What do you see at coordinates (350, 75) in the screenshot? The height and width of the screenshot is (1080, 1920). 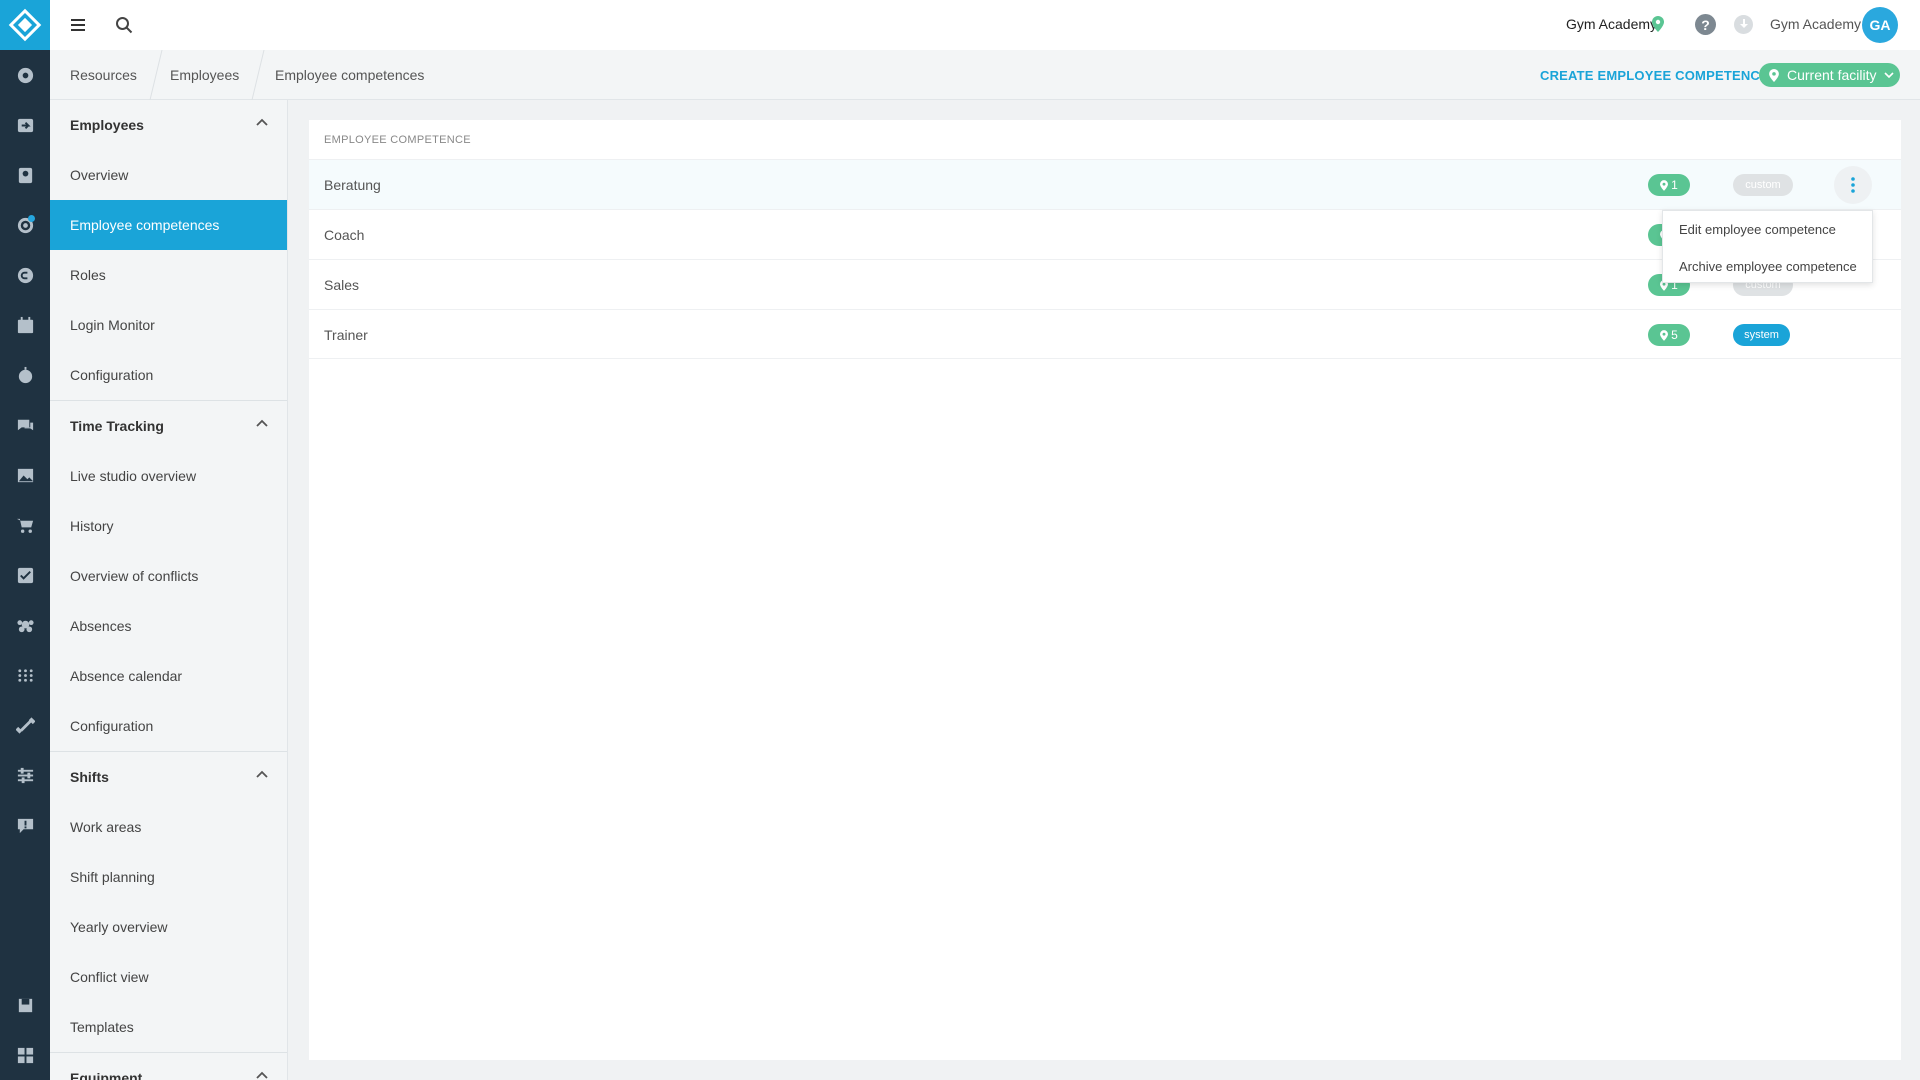 I see `breadcrumb-employee-competences: Employee competences` at bounding box center [350, 75].